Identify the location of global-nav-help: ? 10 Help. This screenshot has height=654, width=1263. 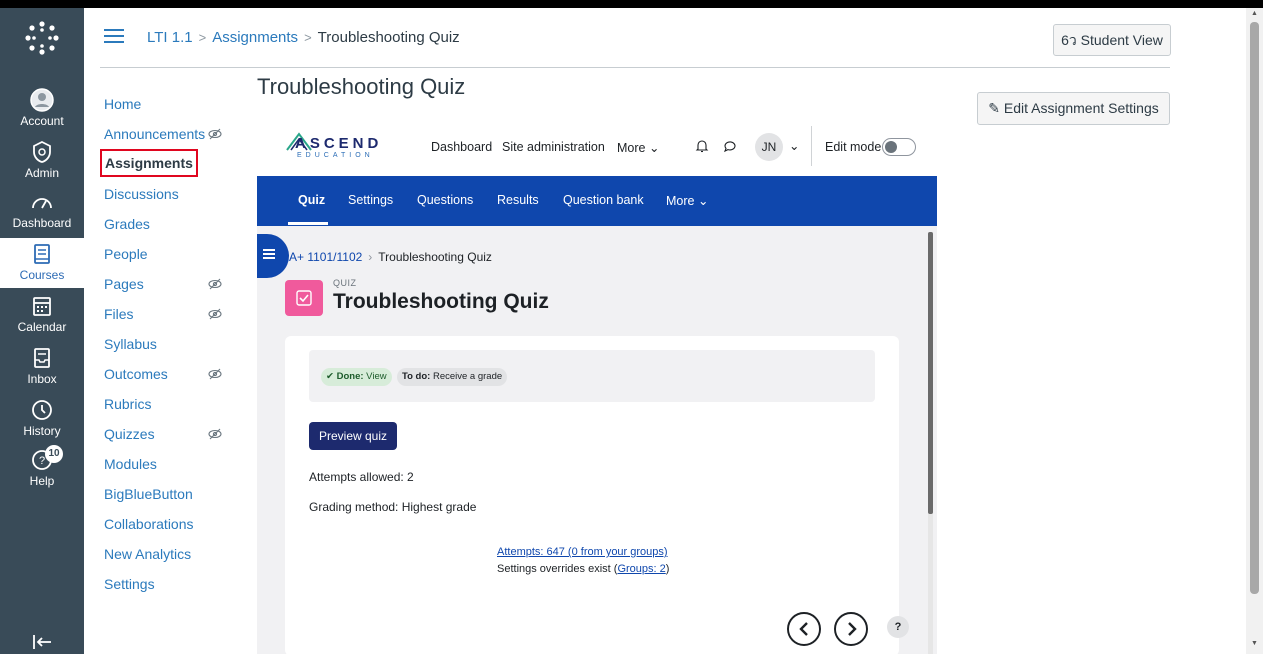
(42, 469).